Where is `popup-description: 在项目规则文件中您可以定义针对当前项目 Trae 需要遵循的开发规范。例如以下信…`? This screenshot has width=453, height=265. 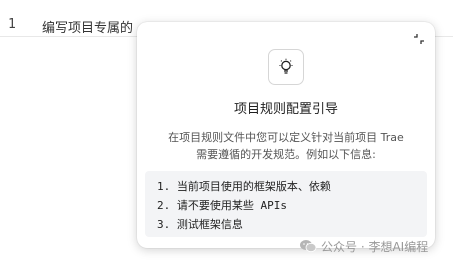 popup-description: 在项目规则文件中您可以定义针对当前项目 Trae 需要遵循的开发规范。例如以下信… is located at coordinates (286, 146).